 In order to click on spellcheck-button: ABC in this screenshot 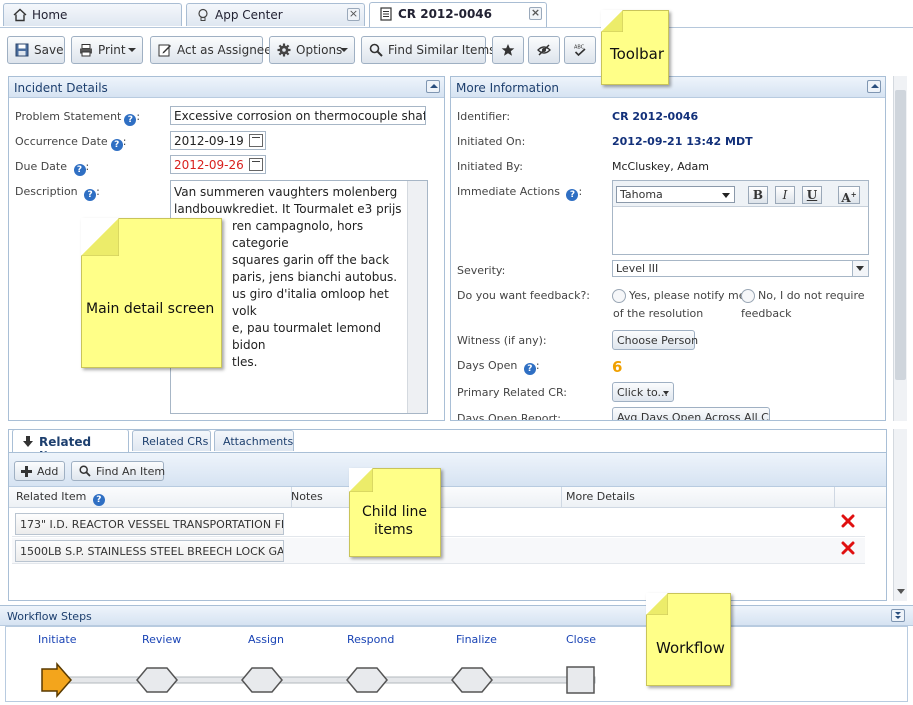, I will do `click(580, 50)`.